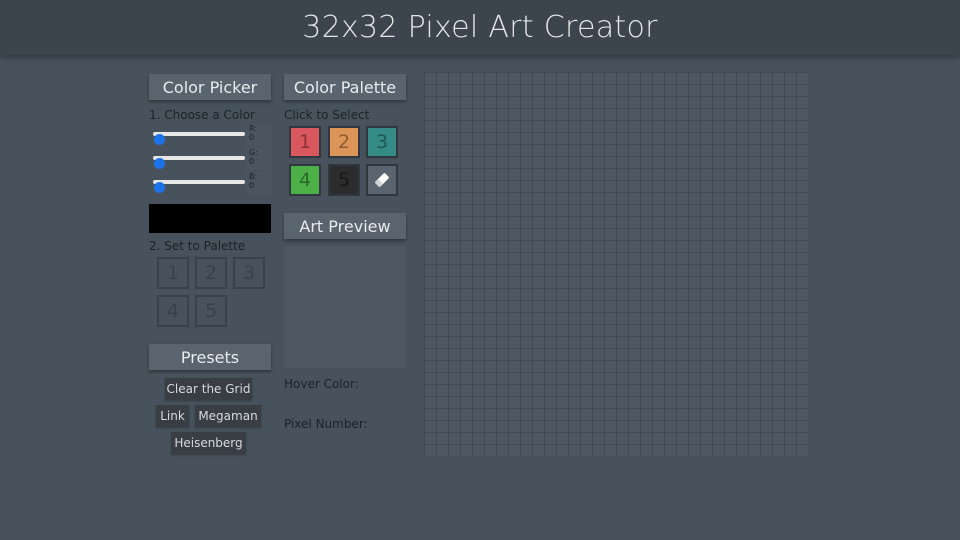  What do you see at coordinates (253, 128) in the screenshot?
I see `red-label: R:` at bounding box center [253, 128].